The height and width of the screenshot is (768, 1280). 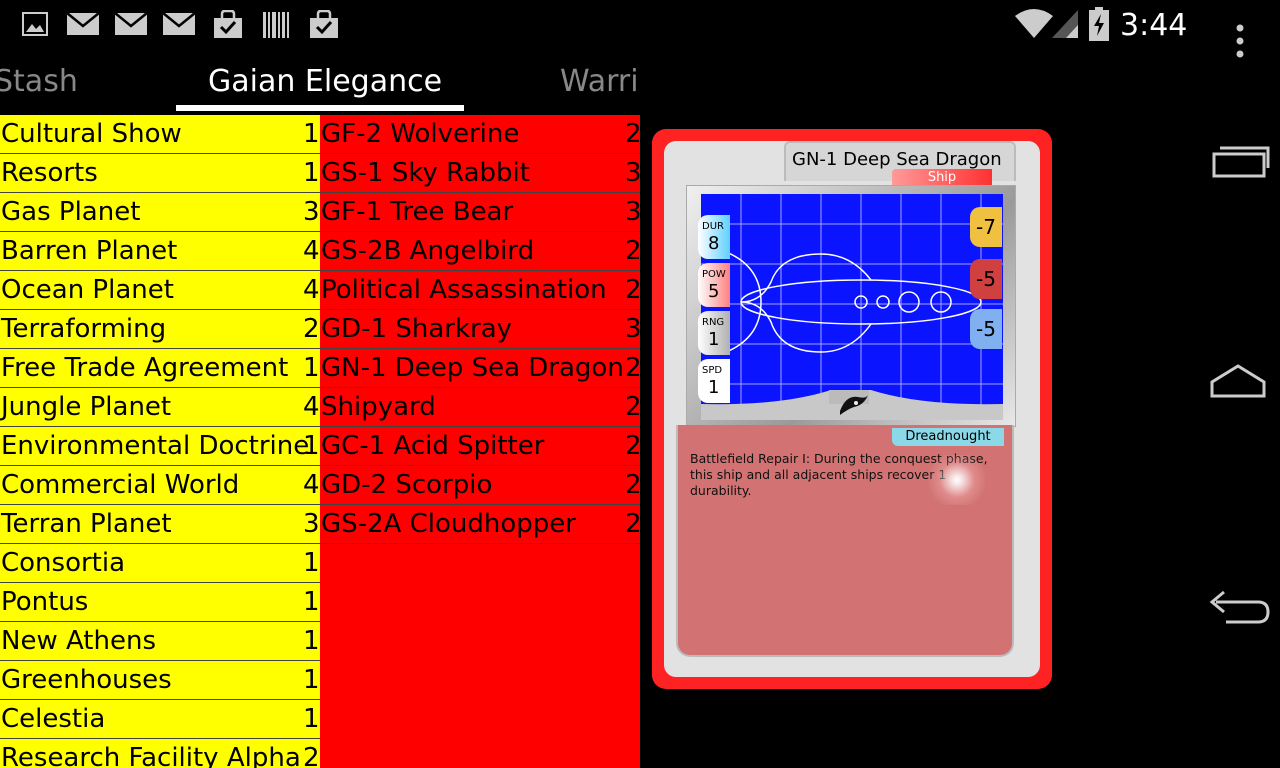 I want to click on list-item-name: GD-2 Scorpio, so click(x=407, y=485).